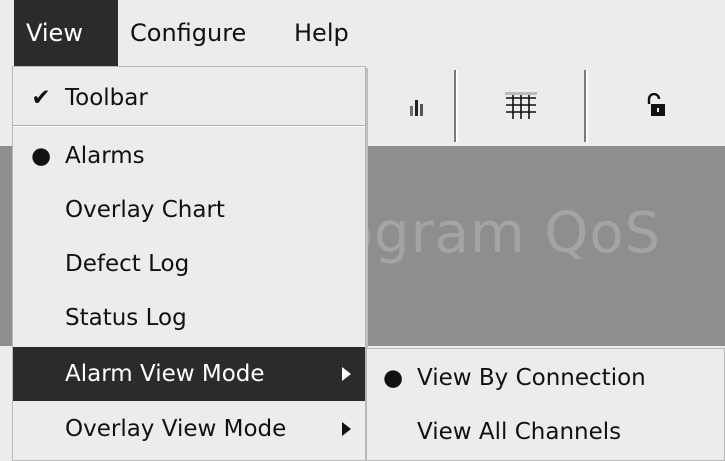  I want to click on menu-item-label: Toolbar, so click(106, 98).